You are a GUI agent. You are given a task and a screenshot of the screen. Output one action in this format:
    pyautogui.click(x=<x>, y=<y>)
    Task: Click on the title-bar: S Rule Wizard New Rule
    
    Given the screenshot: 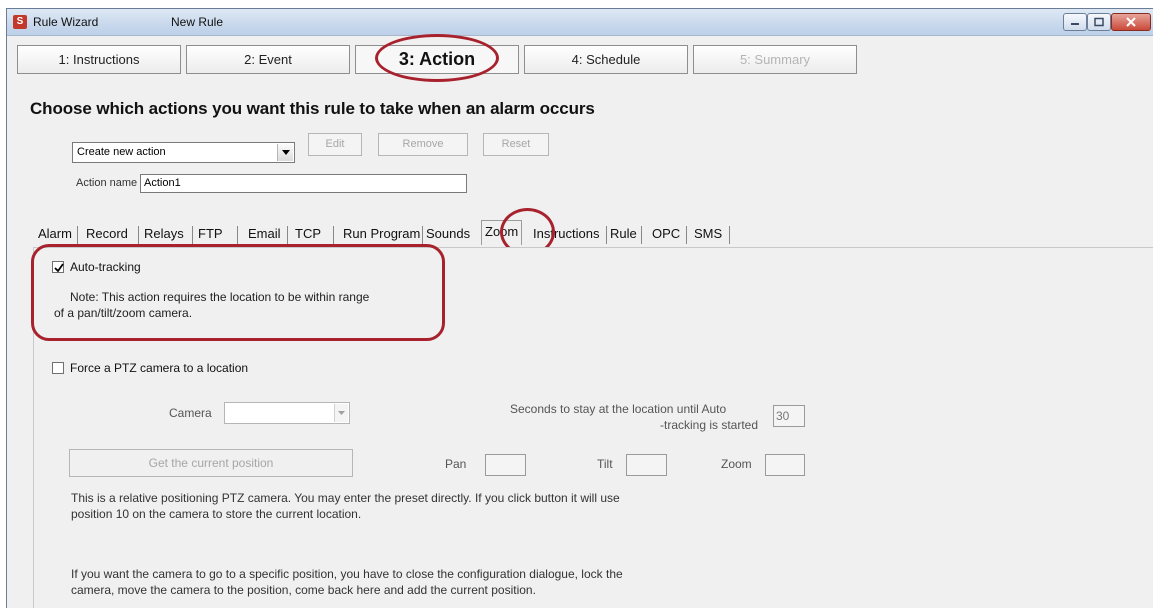 What is the action you would take?
    pyautogui.click(x=580, y=22)
    